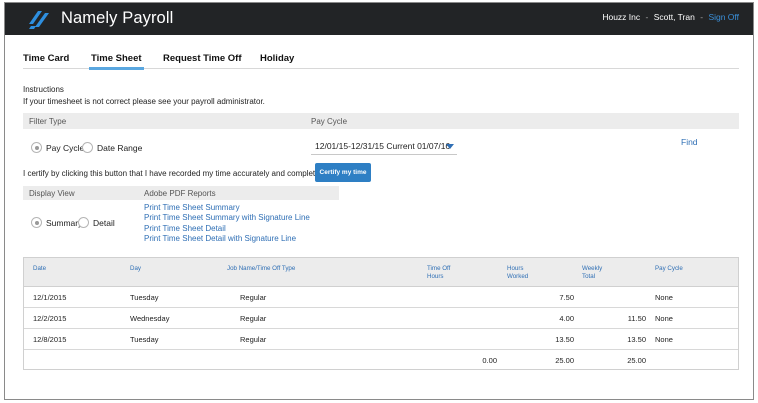  I want to click on col-pay-cycle: Pay Cycle, so click(669, 269).